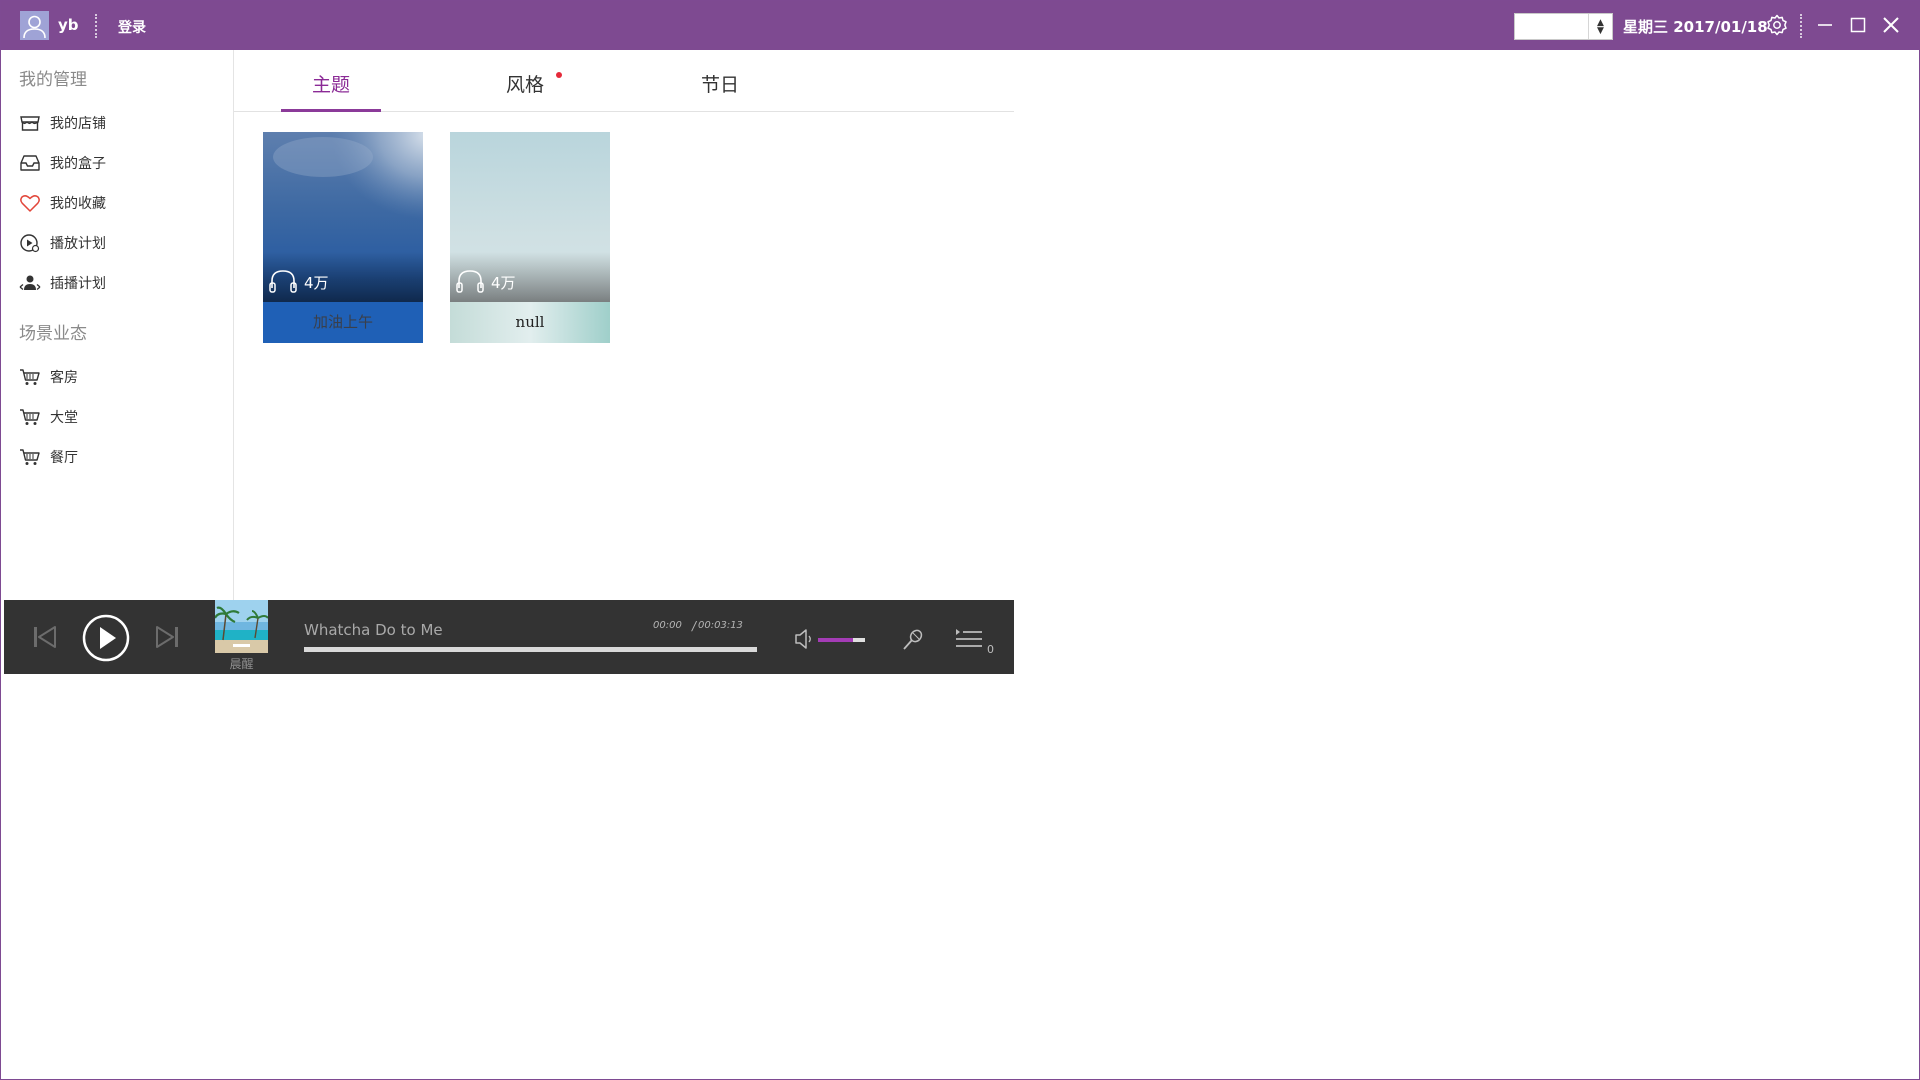  Describe the element at coordinates (960, 25) in the screenshot. I see `title-bar: yb 登录 ▲ ▼ 星期三 2017/01/18` at that location.